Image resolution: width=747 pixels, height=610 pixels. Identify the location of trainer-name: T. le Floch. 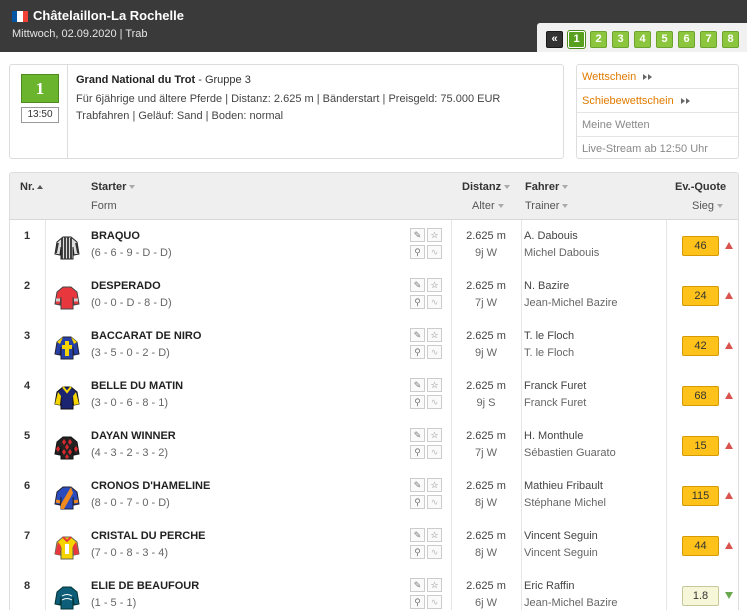
(549, 353).